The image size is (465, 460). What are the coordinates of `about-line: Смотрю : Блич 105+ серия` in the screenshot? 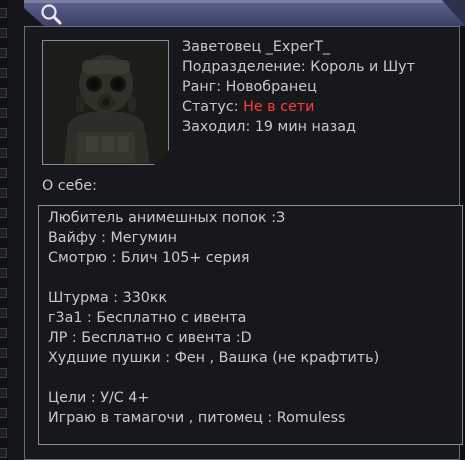 It's located at (149, 258).